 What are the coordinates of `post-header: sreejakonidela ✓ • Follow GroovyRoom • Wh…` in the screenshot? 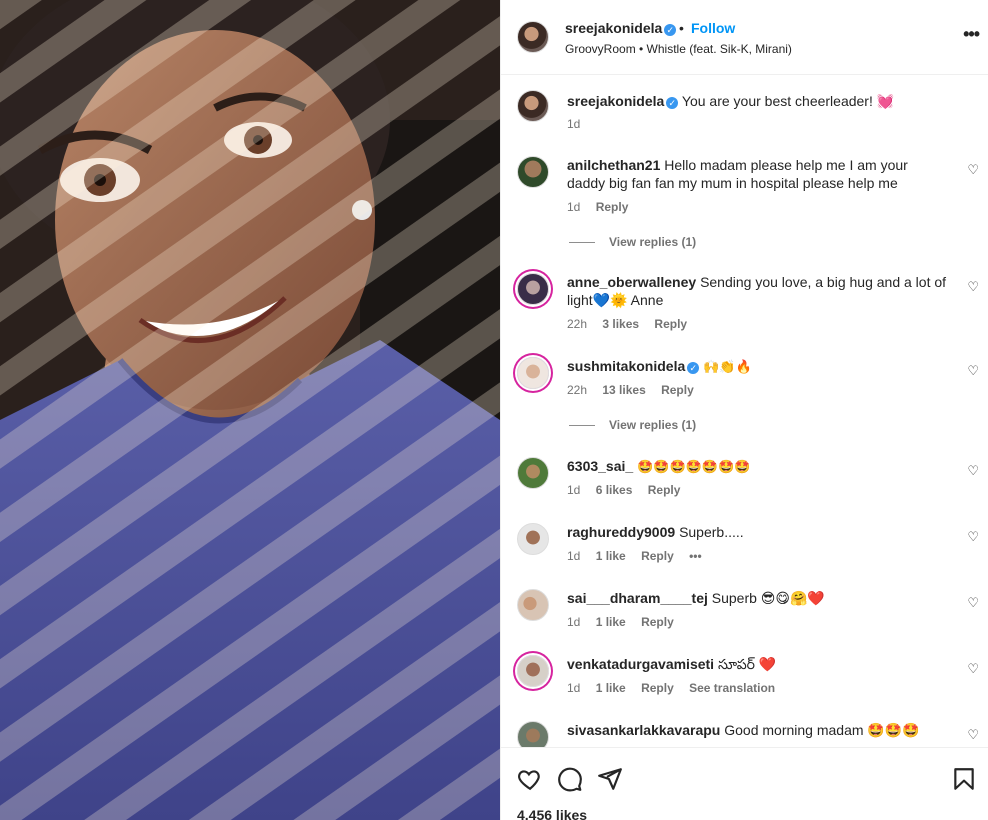 It's located at (744, 37).